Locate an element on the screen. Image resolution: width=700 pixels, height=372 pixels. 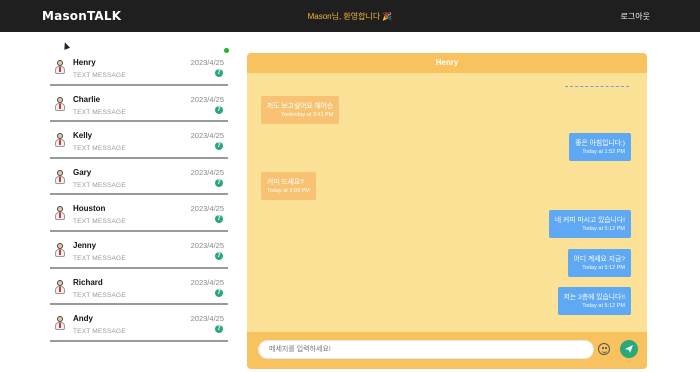
conversation-item-charlie: Charlie TEXT MESSAGE 2023/4/25 7 is located at coordinates (139, 104).